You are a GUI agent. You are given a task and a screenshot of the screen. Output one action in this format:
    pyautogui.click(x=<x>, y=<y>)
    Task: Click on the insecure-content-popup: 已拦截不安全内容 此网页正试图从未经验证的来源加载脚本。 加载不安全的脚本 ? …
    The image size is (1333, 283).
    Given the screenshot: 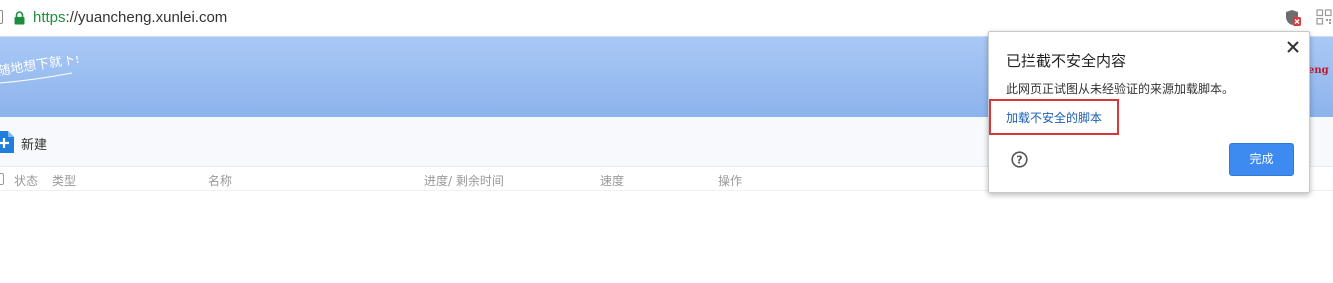 What is the action you would take?
    pyautogui.click(x=1149, y=112)
    